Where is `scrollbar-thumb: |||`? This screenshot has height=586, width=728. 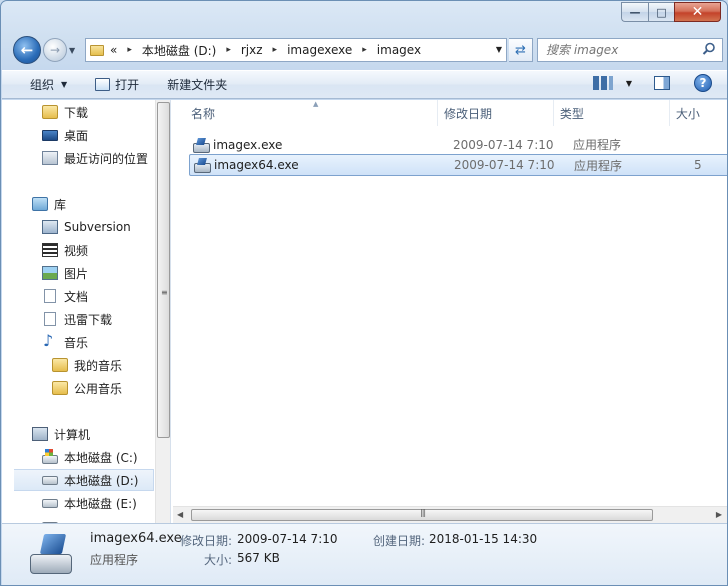
scrollbar-thumb: ||| is located at coordinates (422, 514).